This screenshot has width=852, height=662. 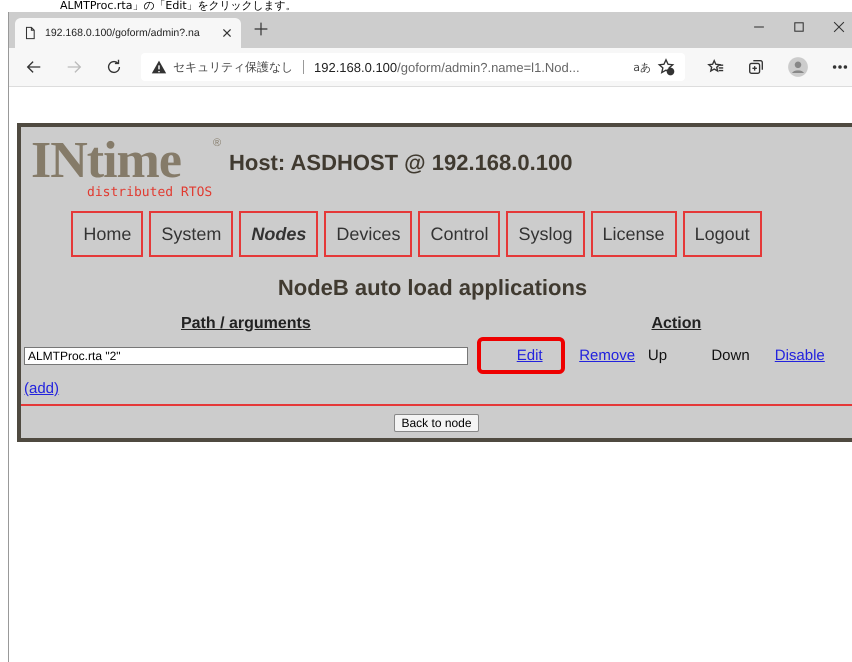 I want to click on star-plus-icon, so click(x=666, y=67).